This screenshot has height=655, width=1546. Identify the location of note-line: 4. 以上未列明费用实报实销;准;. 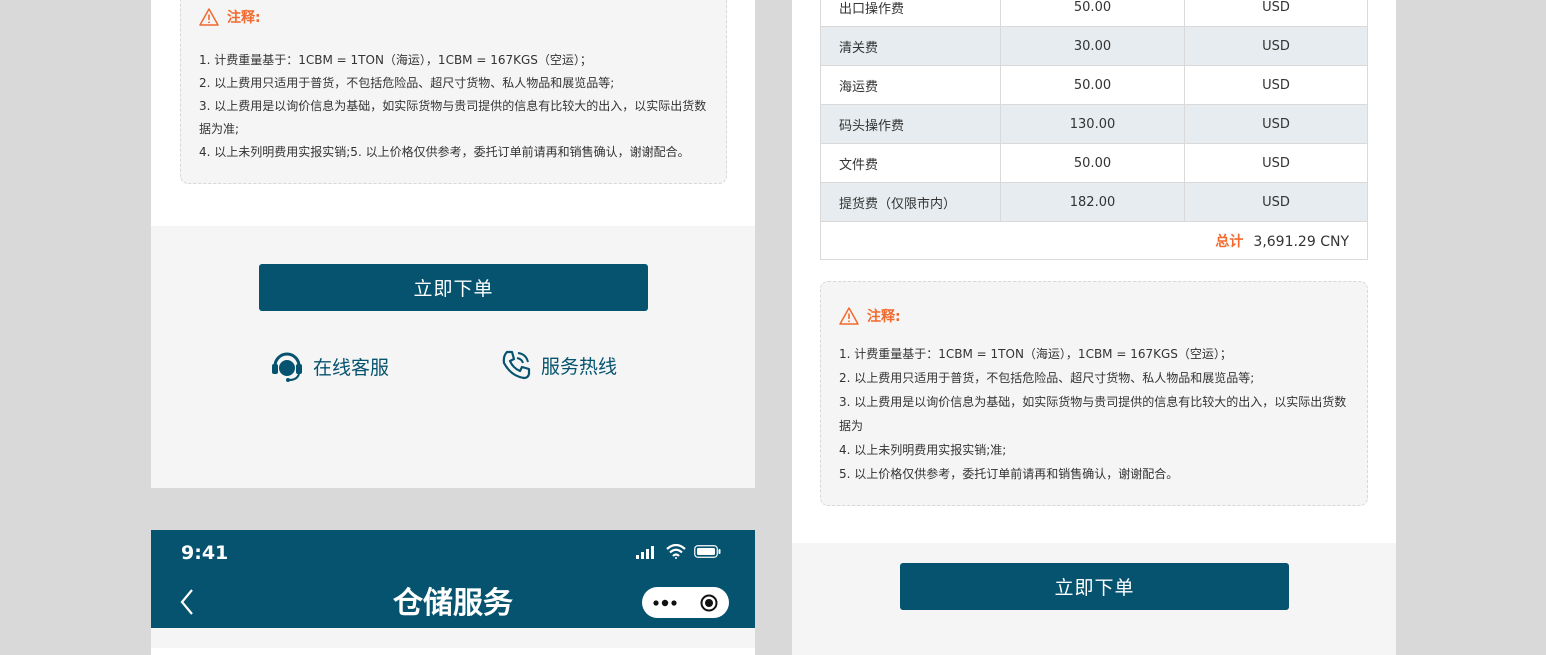
(923, 450).